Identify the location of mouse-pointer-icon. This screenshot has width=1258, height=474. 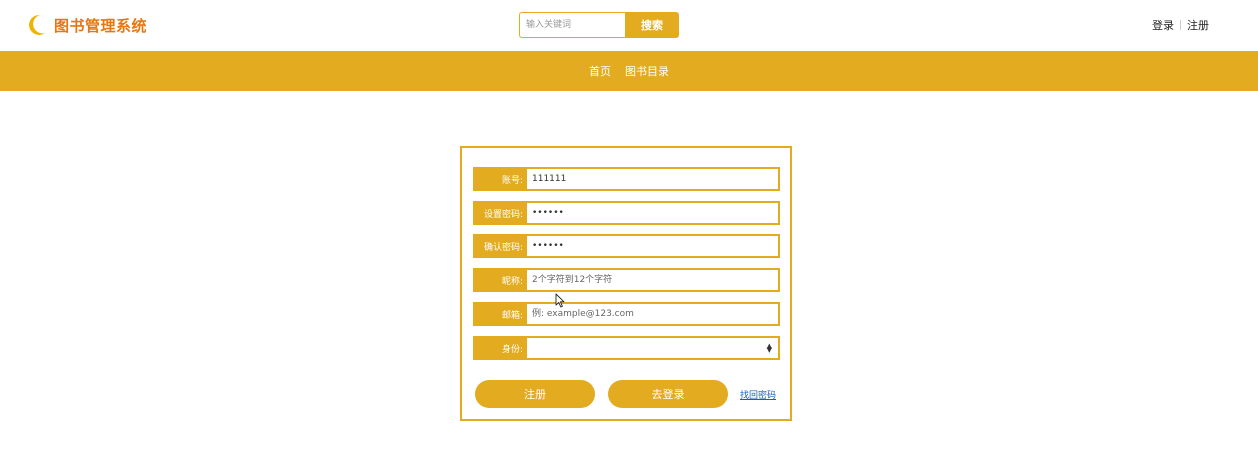
(560, 300).